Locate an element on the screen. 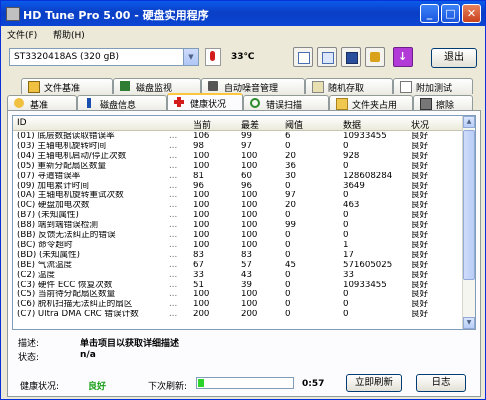  table-row: (04) 主轴电机启动/停止次数... 100 100 20 928 良好 is located at coordinates (239, 157).